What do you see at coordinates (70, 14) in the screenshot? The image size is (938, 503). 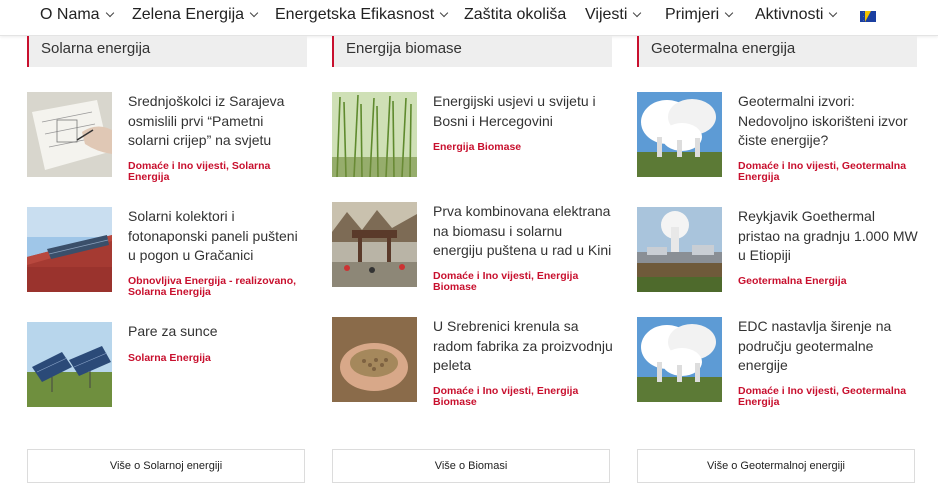 I see `nav-label: O Nama` at bounding box center [70, 14].